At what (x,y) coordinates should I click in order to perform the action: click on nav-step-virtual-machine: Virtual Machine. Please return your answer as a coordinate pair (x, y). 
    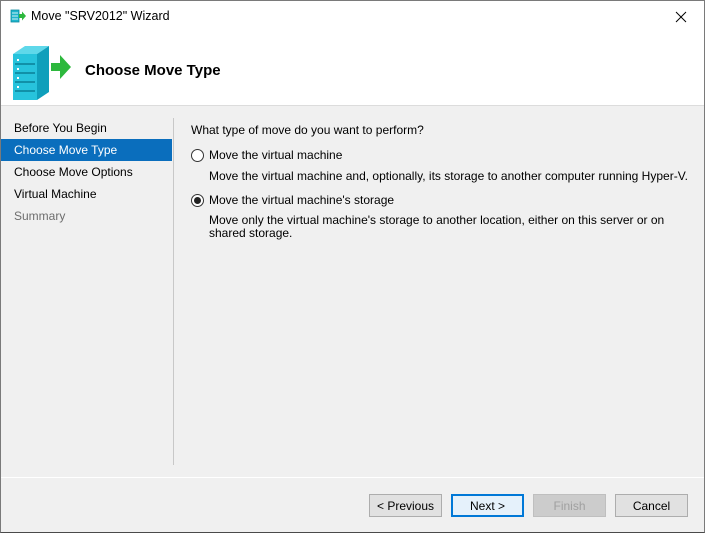
    Looking at the image, I should click on (87, 194).